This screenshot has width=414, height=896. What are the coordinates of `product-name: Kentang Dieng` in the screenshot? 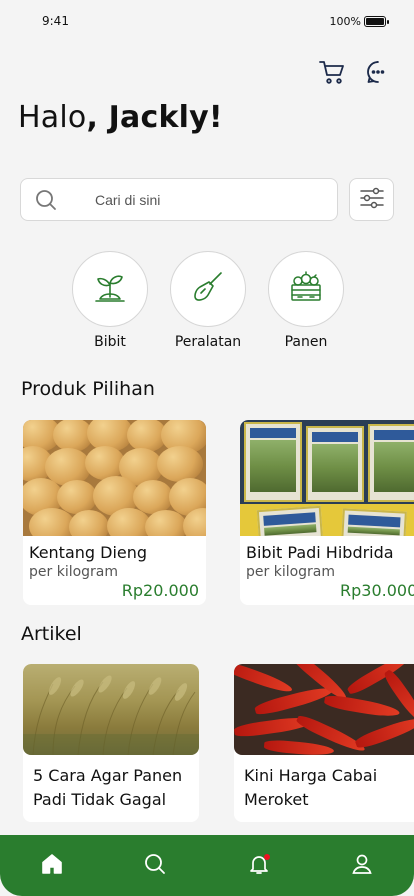 It's located at (88, 552).